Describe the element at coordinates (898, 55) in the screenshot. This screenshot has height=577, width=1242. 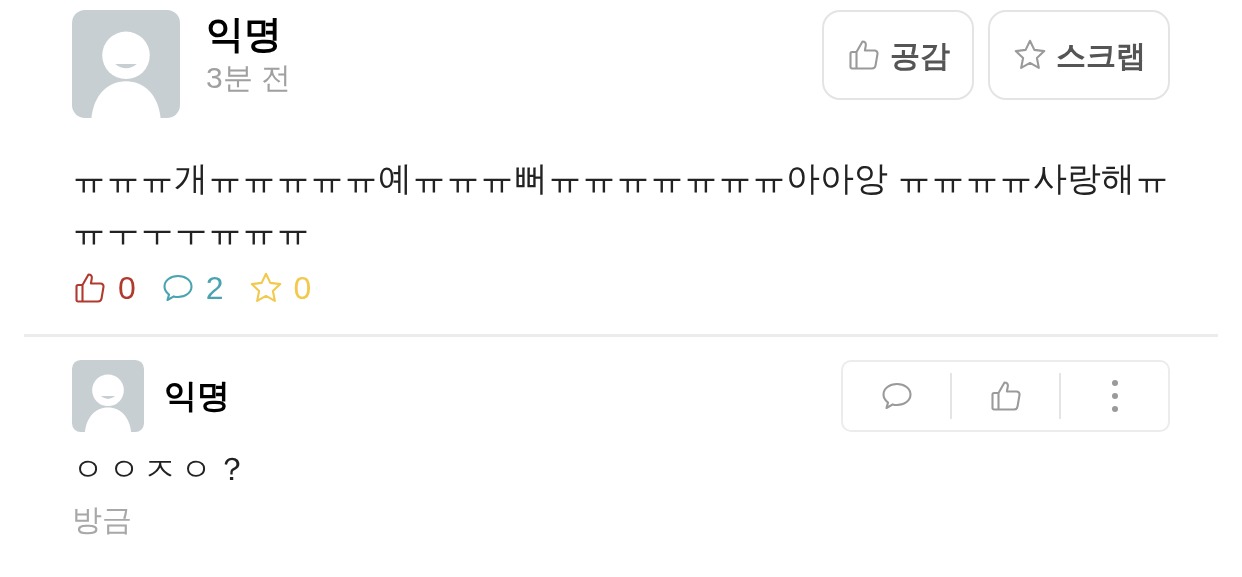
I see `like-button: 공감` at that location.